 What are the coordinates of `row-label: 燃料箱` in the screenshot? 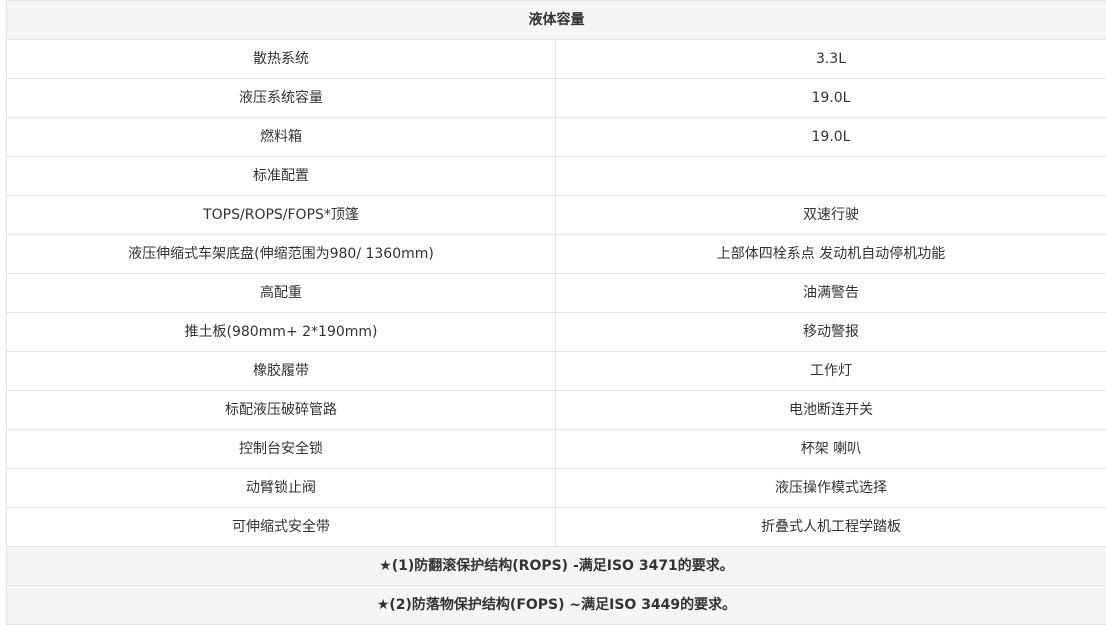 It's located at (281, 137).